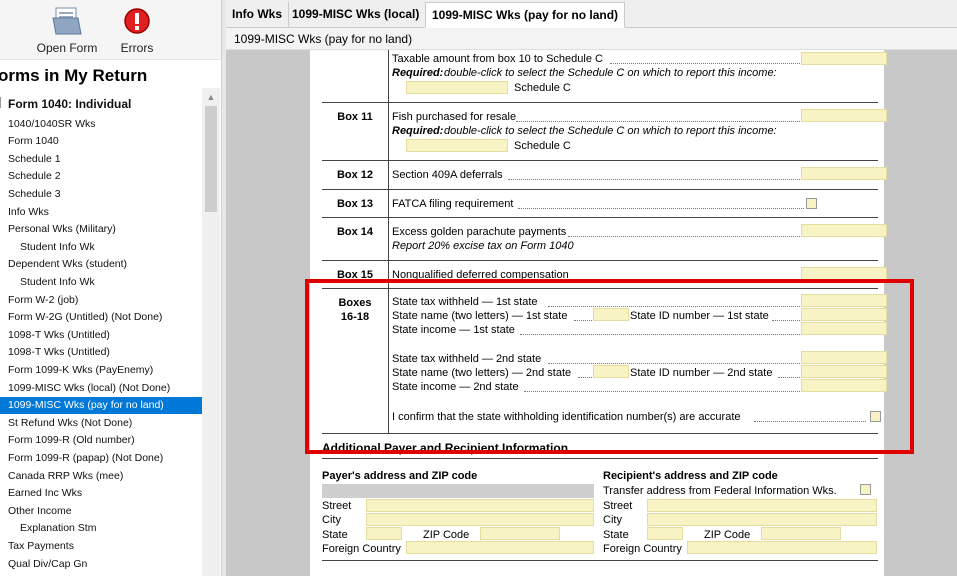 This screenshot has width=957, height=576. What do you see at coordinates (355, 117) in the screenshot?
I see `box-11-label: Box 11` at bounding box center [355, 117].